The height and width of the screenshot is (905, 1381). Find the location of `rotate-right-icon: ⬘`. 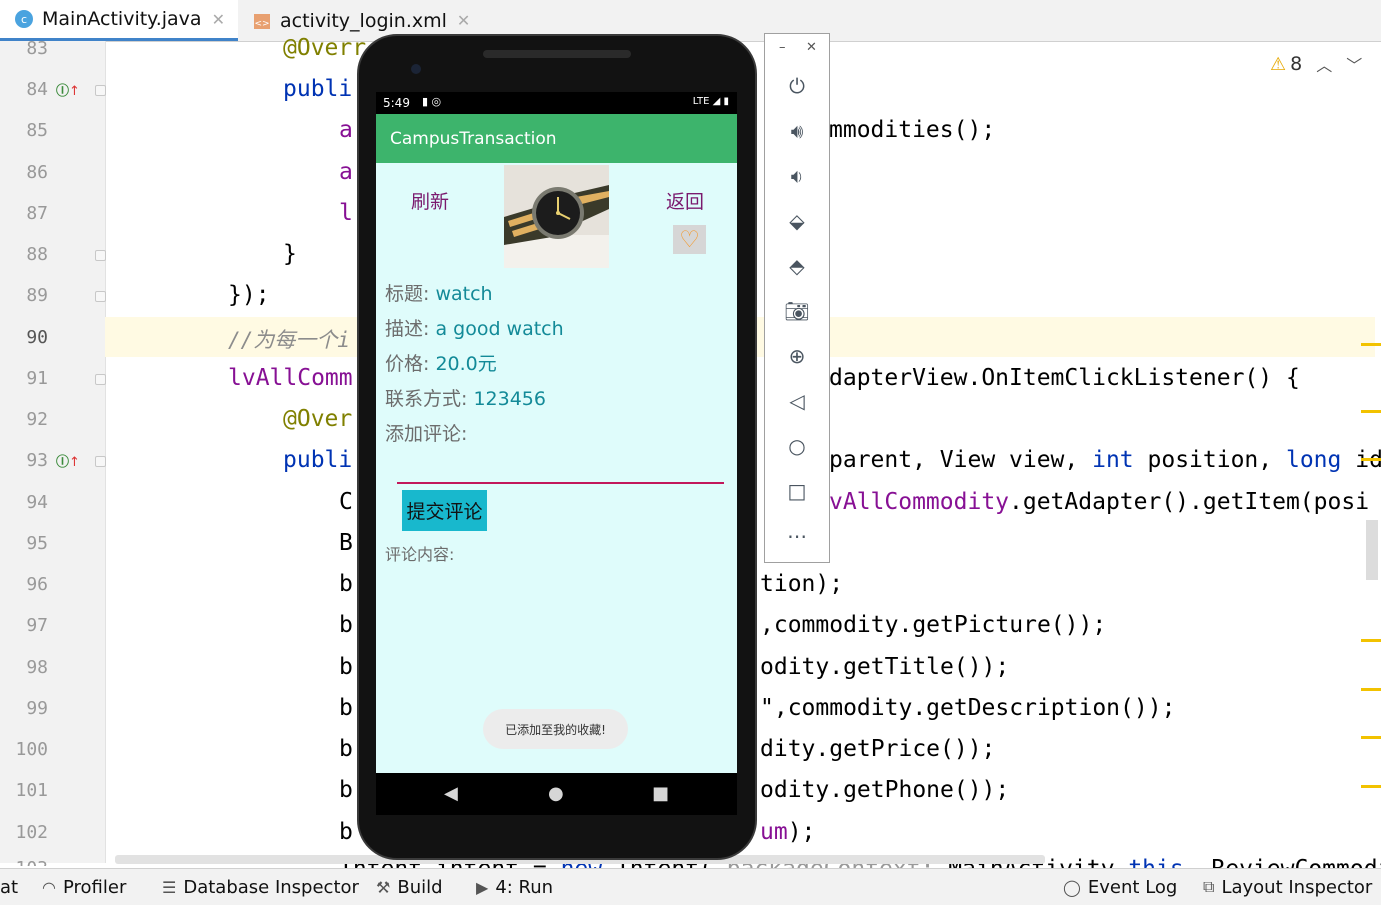

rotate-right-icon: ⬘ is located at coordinates (797, 266).